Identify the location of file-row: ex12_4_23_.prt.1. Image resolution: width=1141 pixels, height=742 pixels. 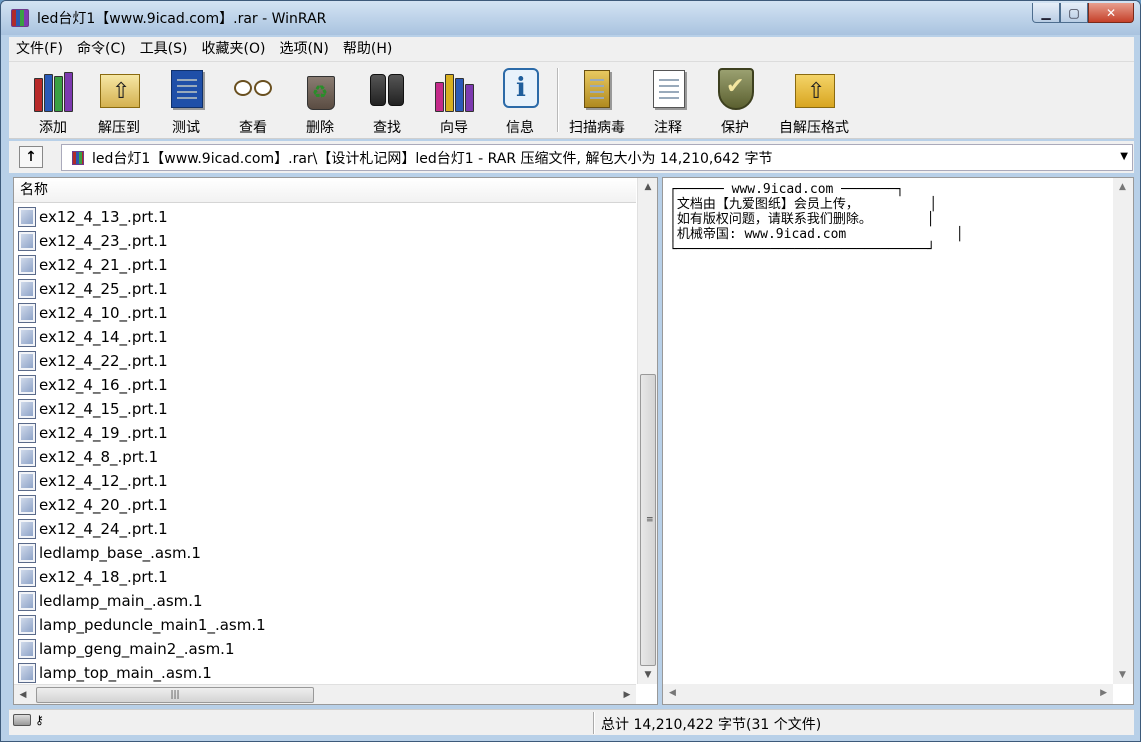
(325, 241).